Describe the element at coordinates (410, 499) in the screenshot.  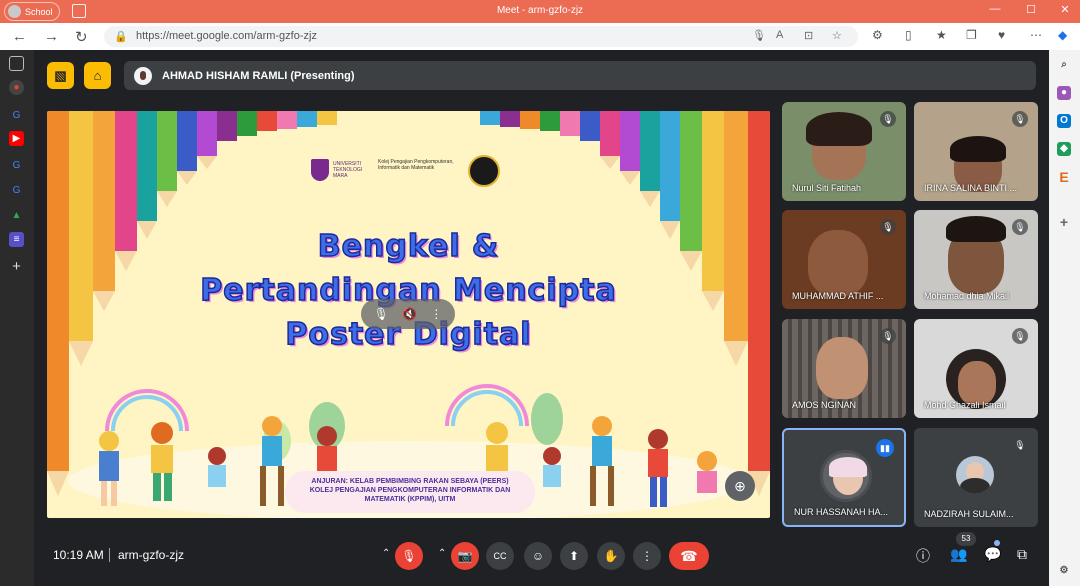
I see `organizer-line3: MATEMATIK (KPPIM), UITM` at that location.